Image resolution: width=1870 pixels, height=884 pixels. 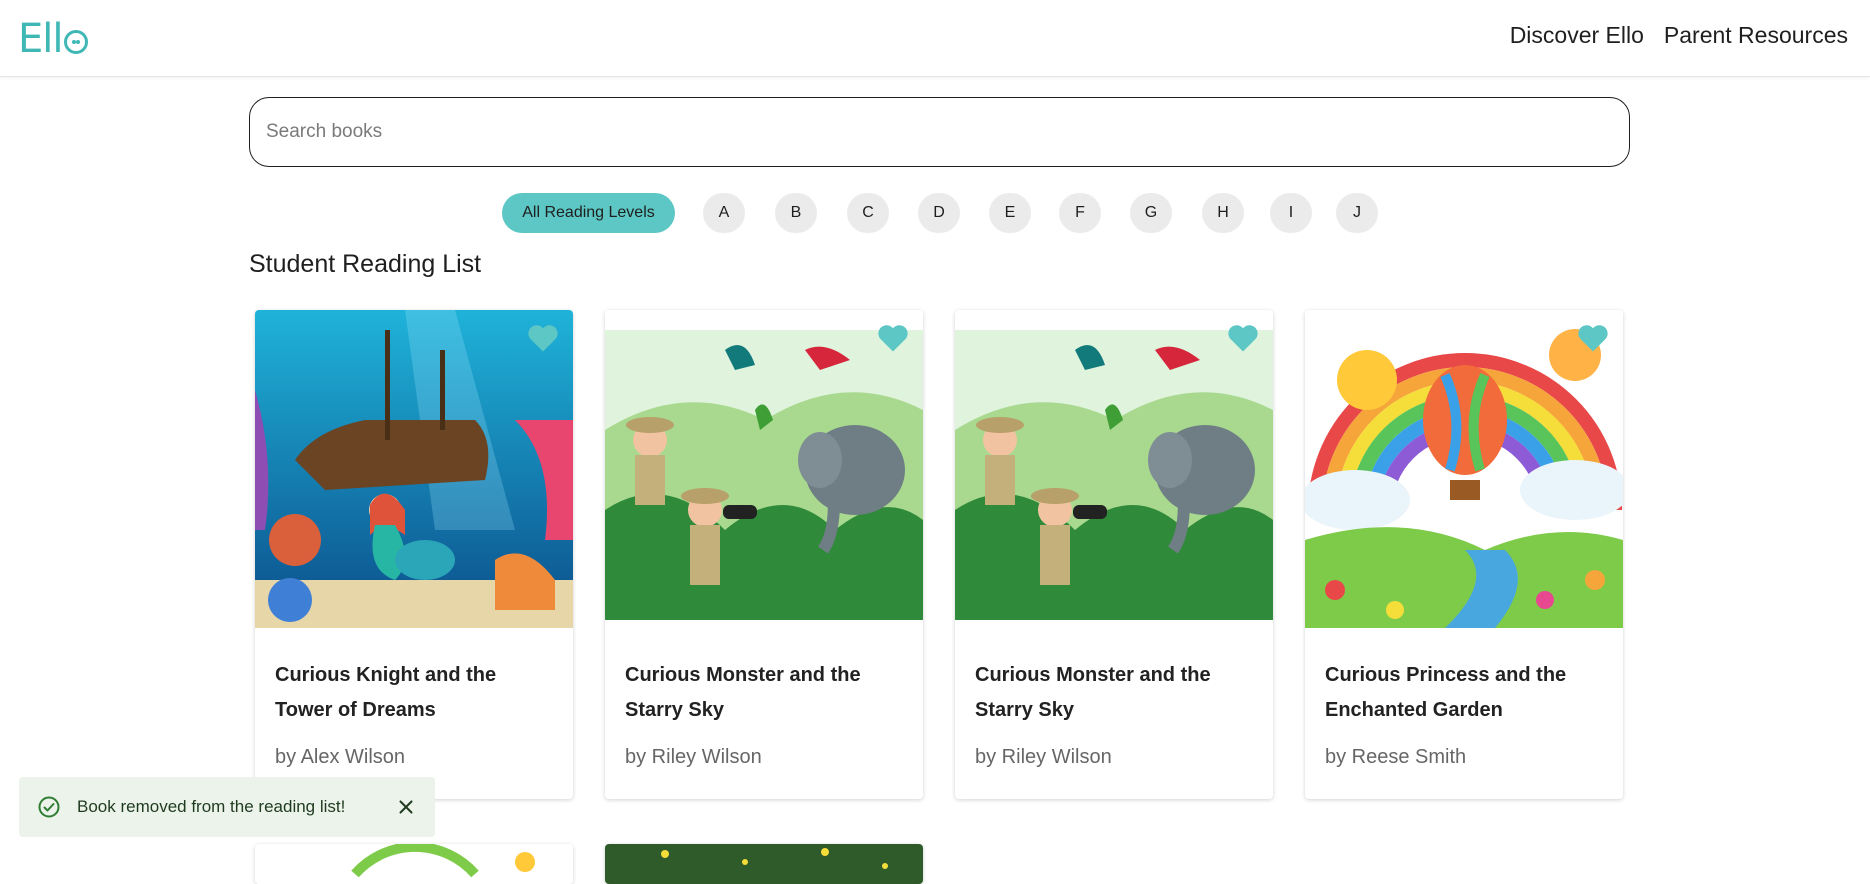 What do you see at coordinates (939, 213) in the screenshot?
I see `level-d-chip: D` at bounding box center [939, 213].